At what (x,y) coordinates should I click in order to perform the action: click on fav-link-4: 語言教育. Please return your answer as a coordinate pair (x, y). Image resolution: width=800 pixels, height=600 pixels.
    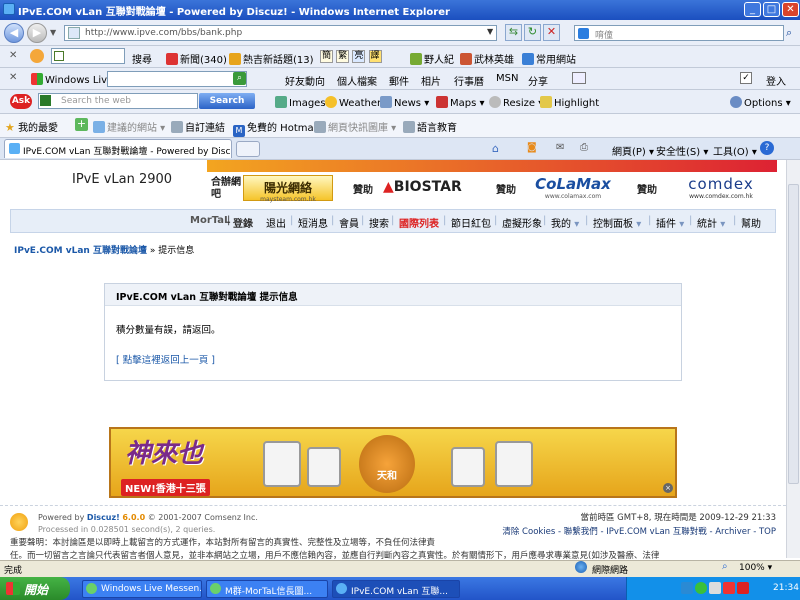
    Looking at the image, I should click on (430, 126).